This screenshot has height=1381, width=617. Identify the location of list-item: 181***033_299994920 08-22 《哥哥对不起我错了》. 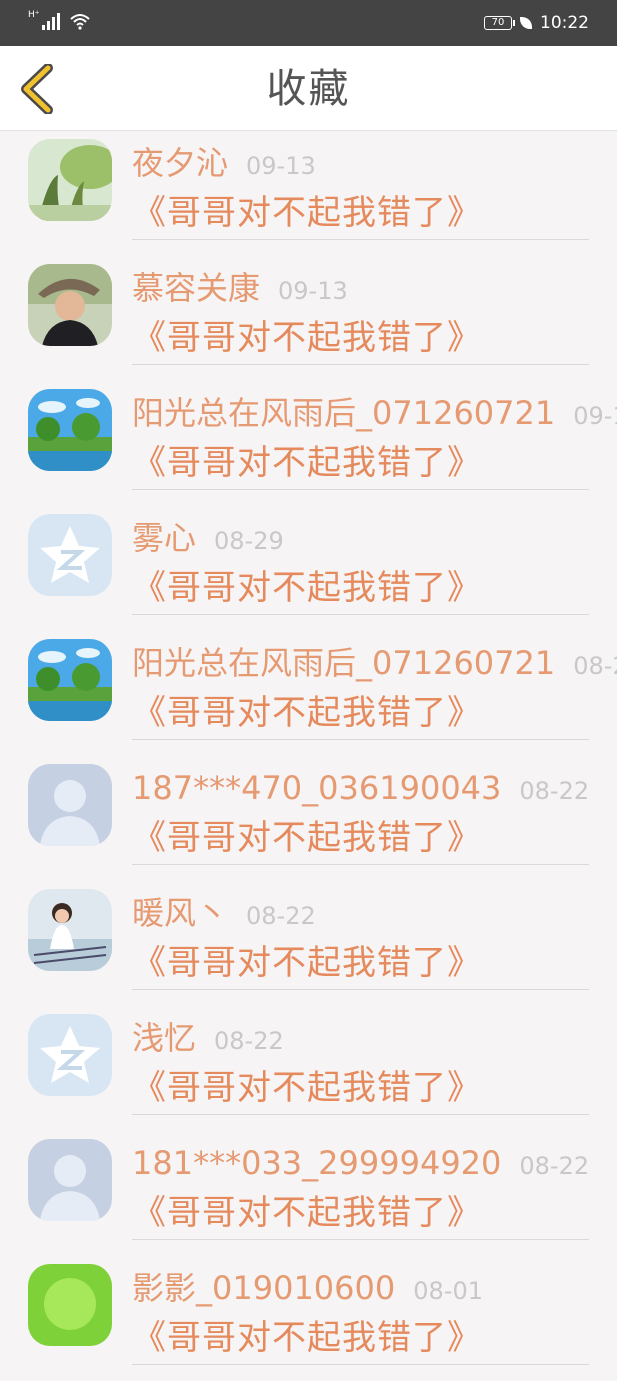
(308, 1193).